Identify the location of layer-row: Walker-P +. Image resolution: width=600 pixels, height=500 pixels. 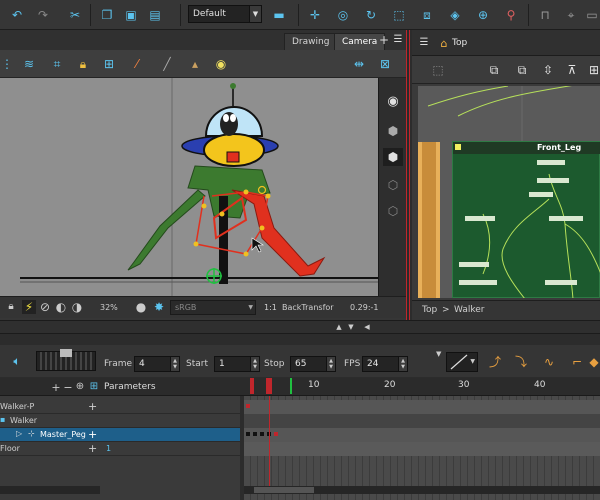
(120, 407).